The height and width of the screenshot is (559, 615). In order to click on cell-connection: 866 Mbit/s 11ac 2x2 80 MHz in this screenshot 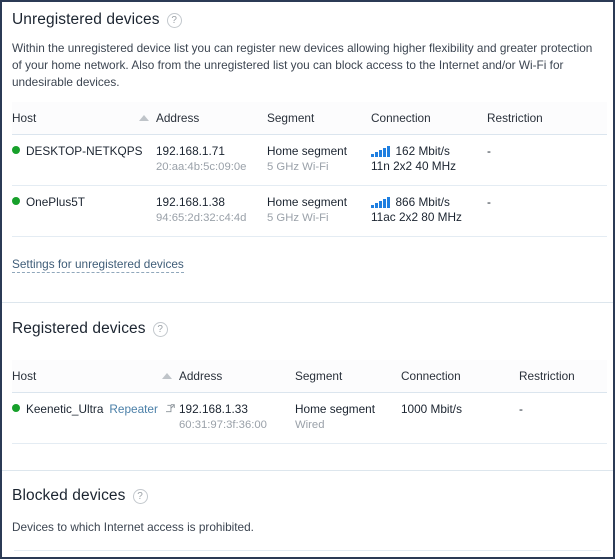, I will do `click(429, 211)`.